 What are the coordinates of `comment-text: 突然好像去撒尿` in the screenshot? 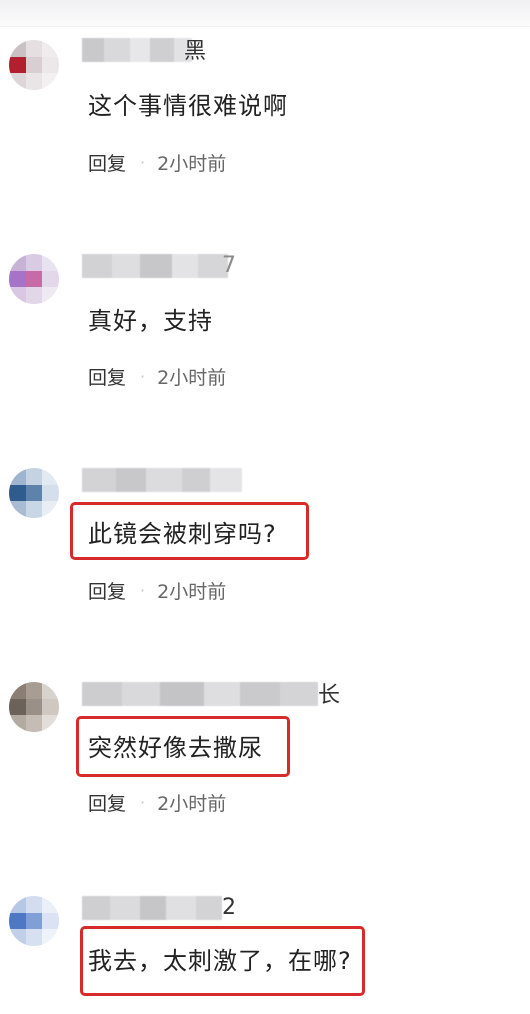 It's located at (175, 748).